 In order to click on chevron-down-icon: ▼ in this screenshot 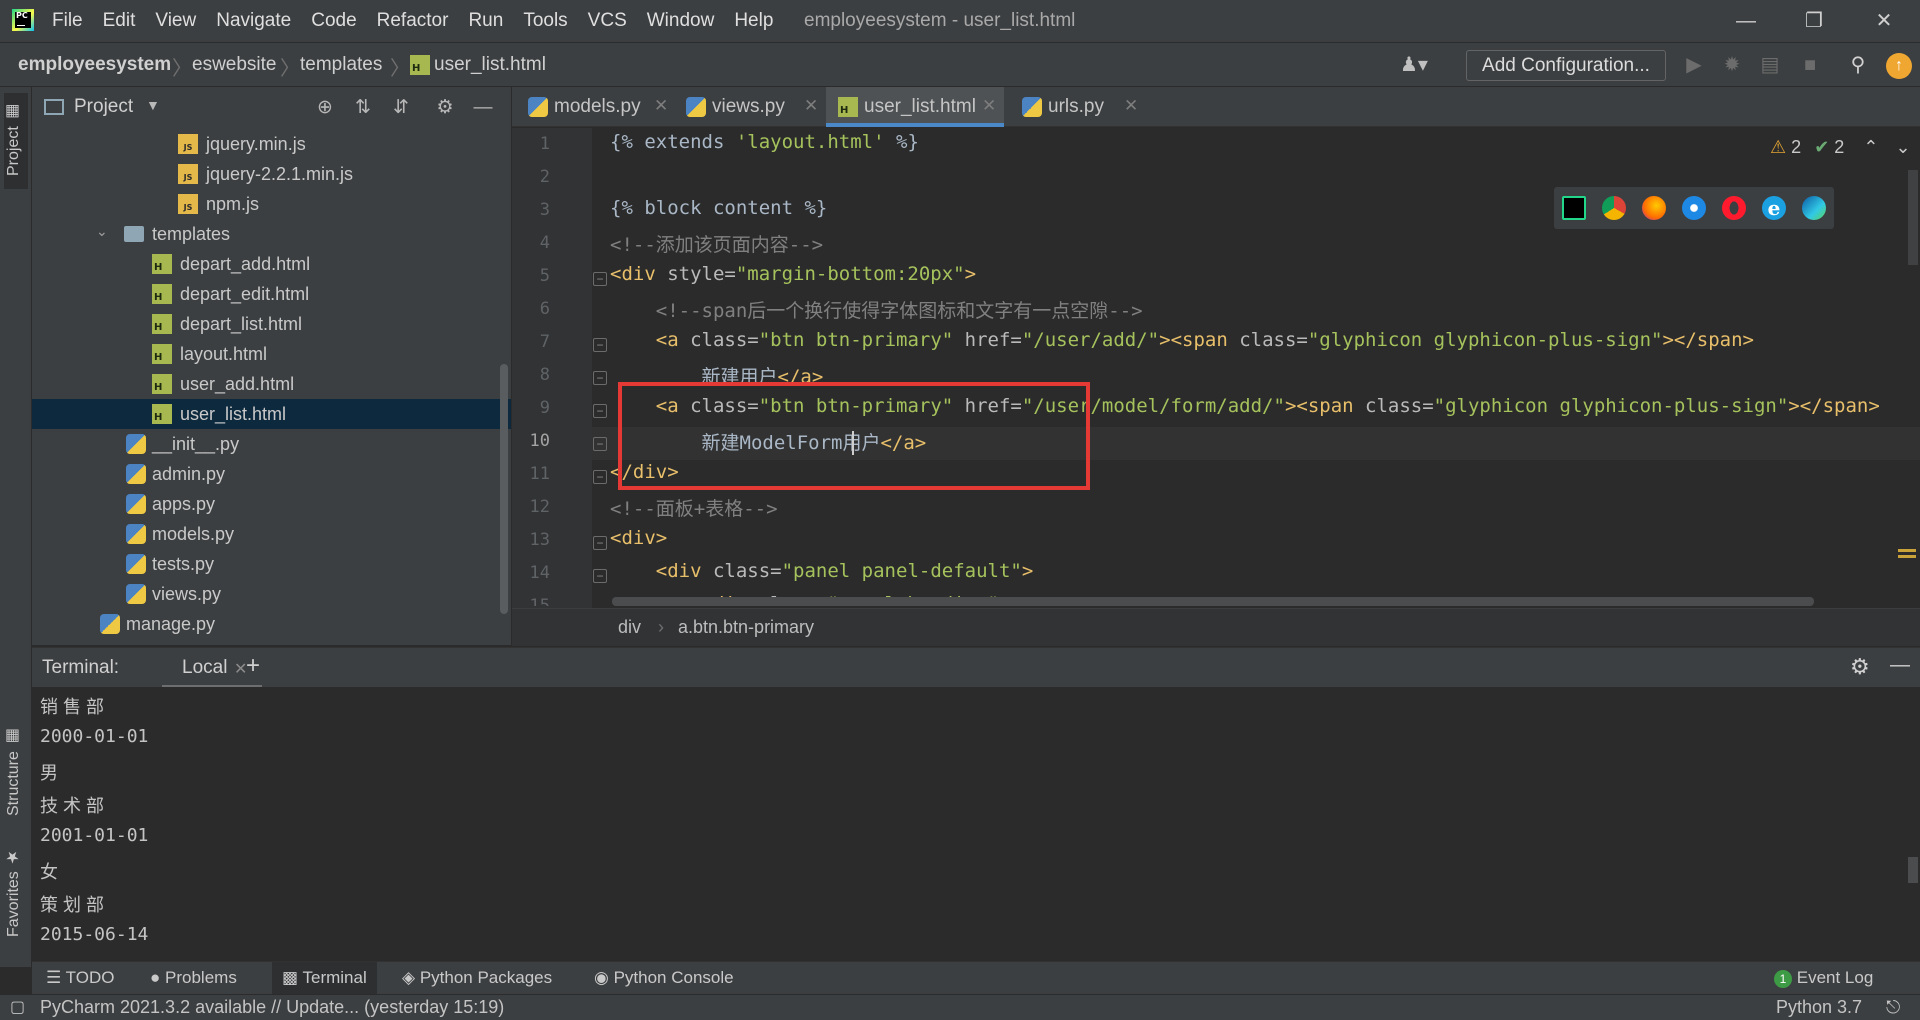, I will do `click(153, 105)`.